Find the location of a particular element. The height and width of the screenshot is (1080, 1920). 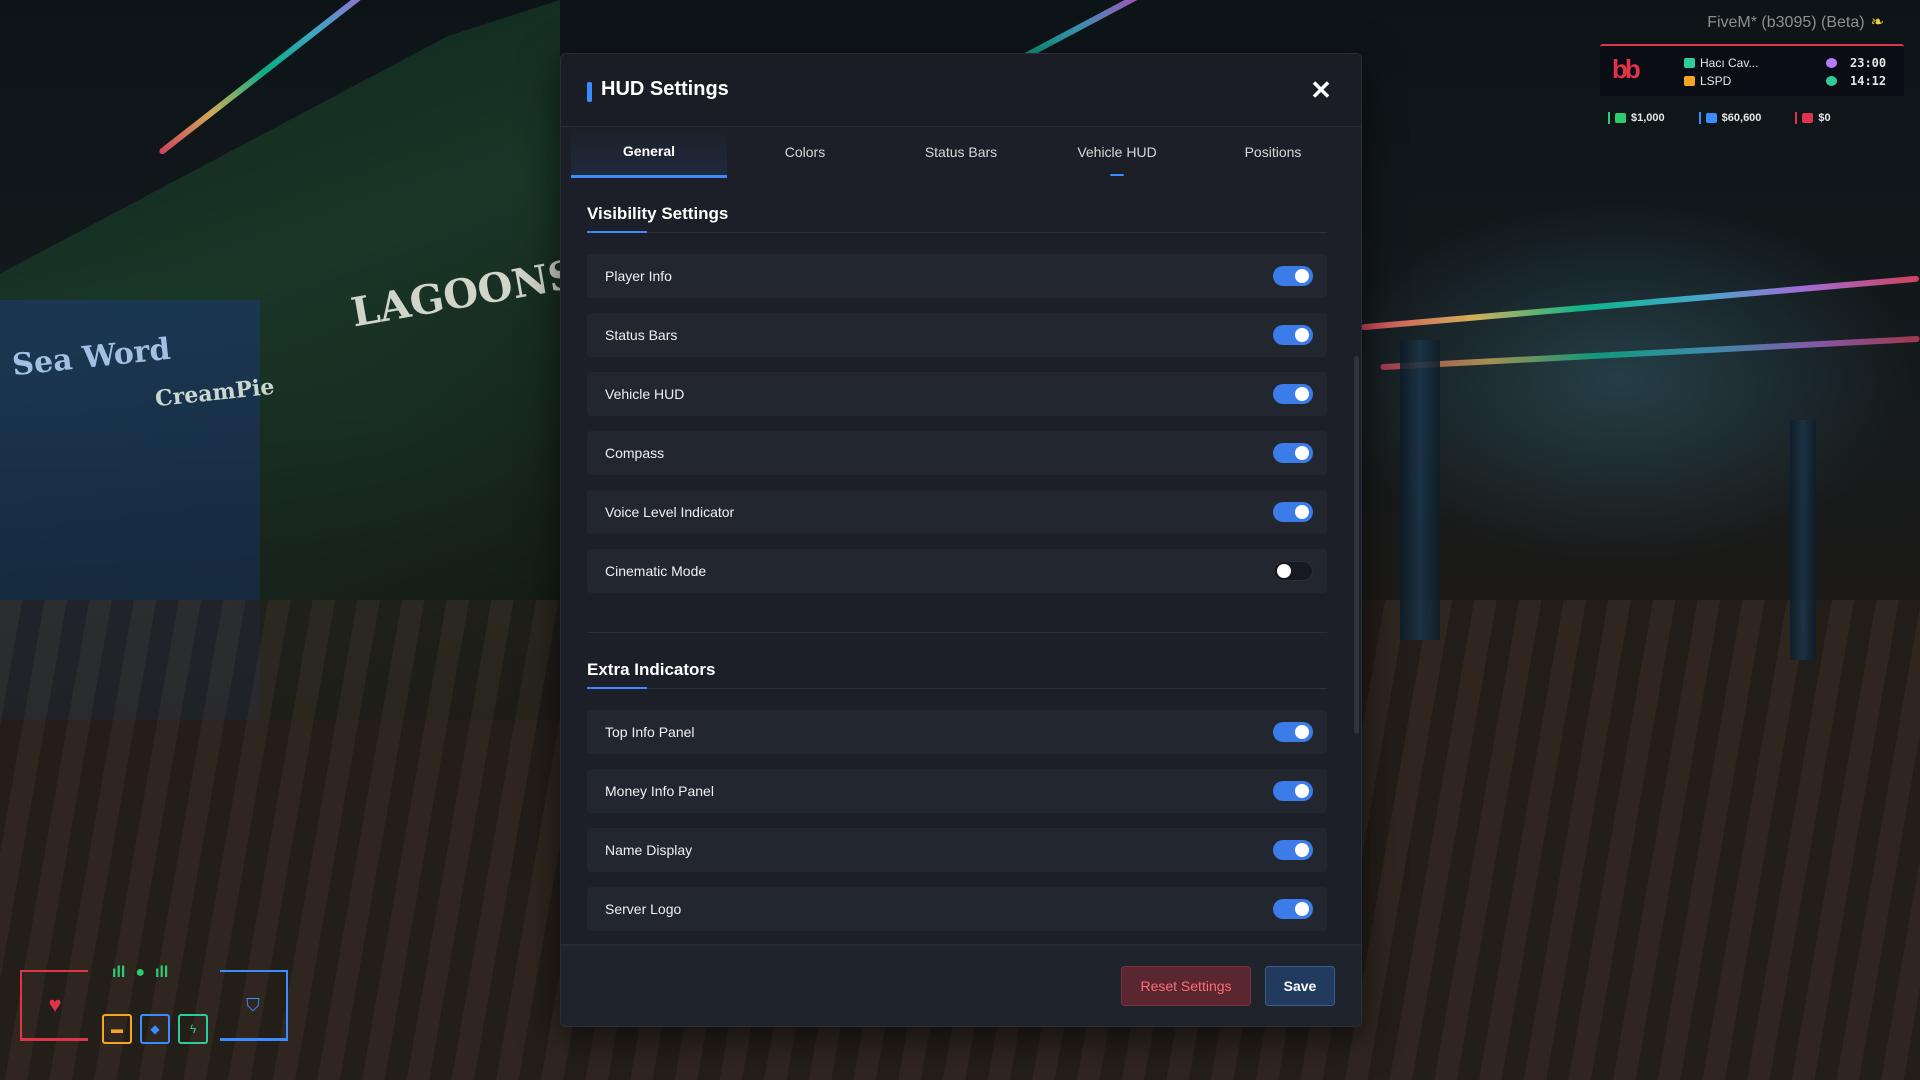

id-card-icon is located at coordinates (1689, 63).